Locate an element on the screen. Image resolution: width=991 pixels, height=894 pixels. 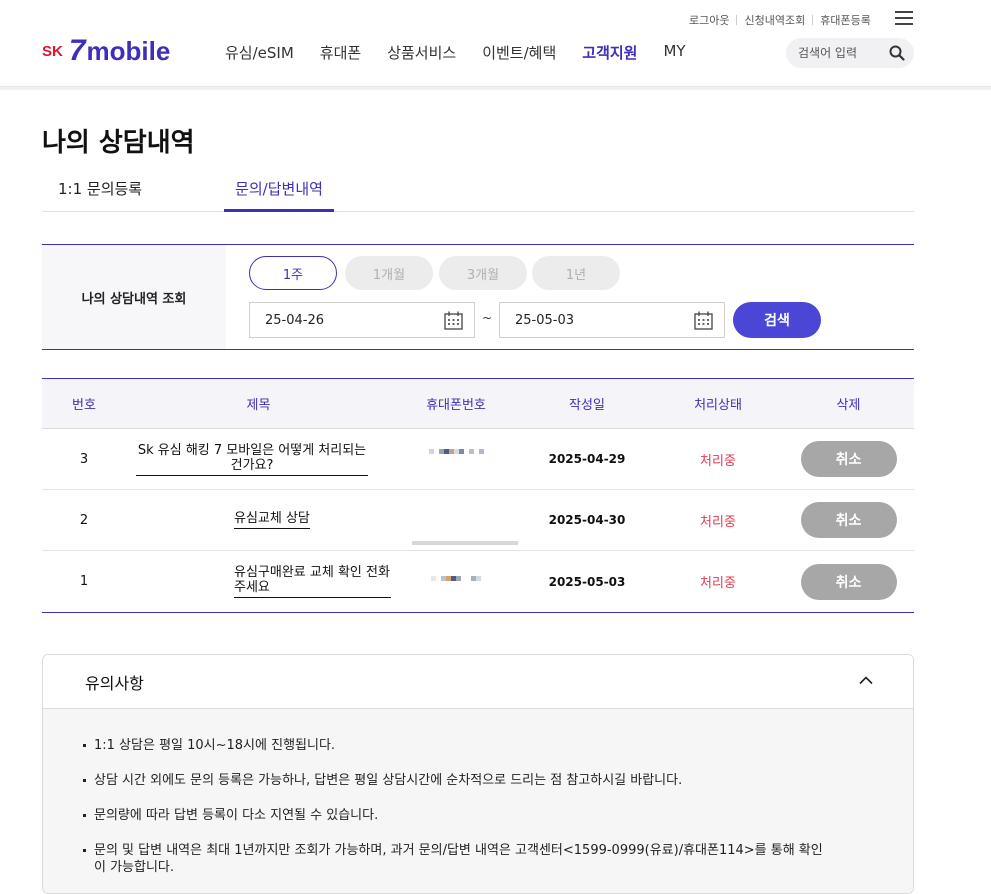
tab-inquiry-history: 문의/답변내역 is located at coordinates (279, 195).